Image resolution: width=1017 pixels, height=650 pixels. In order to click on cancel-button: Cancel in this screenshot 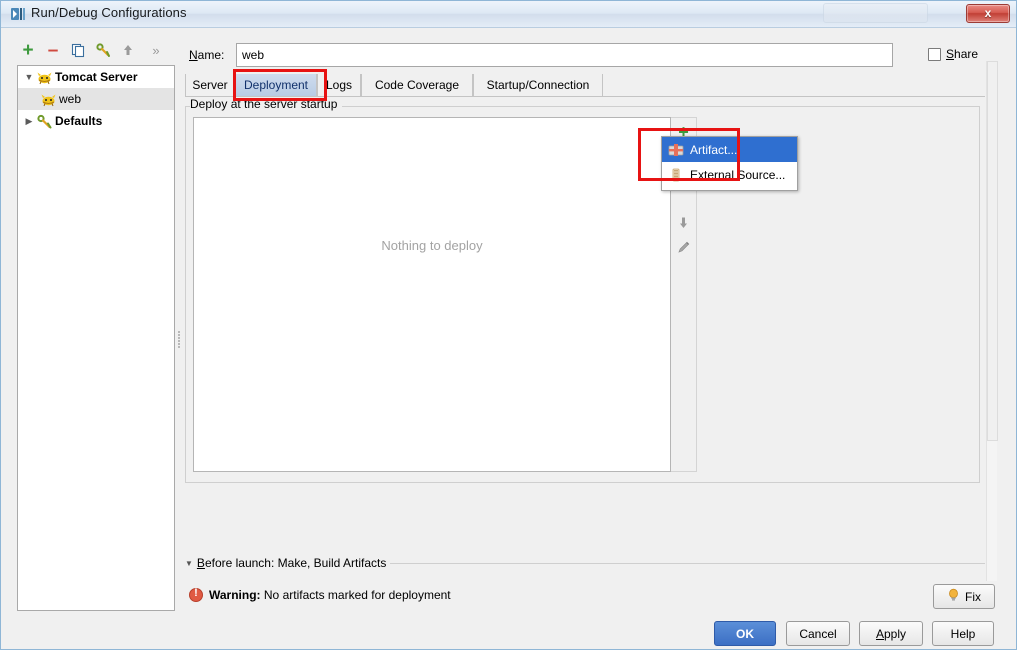, I will do `click(818, 633)`.